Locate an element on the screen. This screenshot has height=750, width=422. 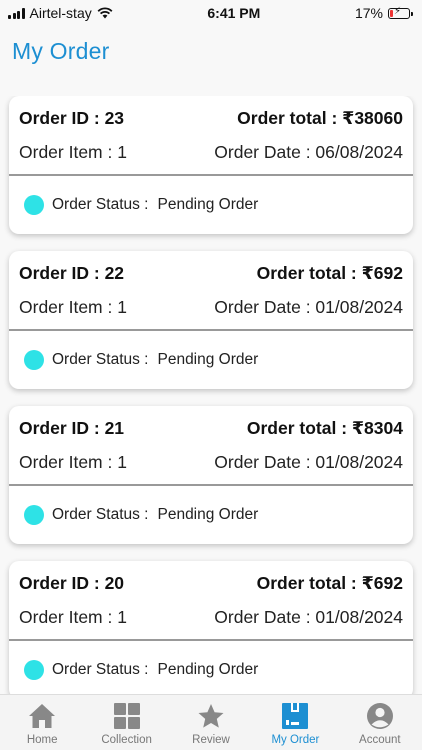
bottom-tab-bar: Home Collection Review My Order Account is located at coordinates (211, 722).